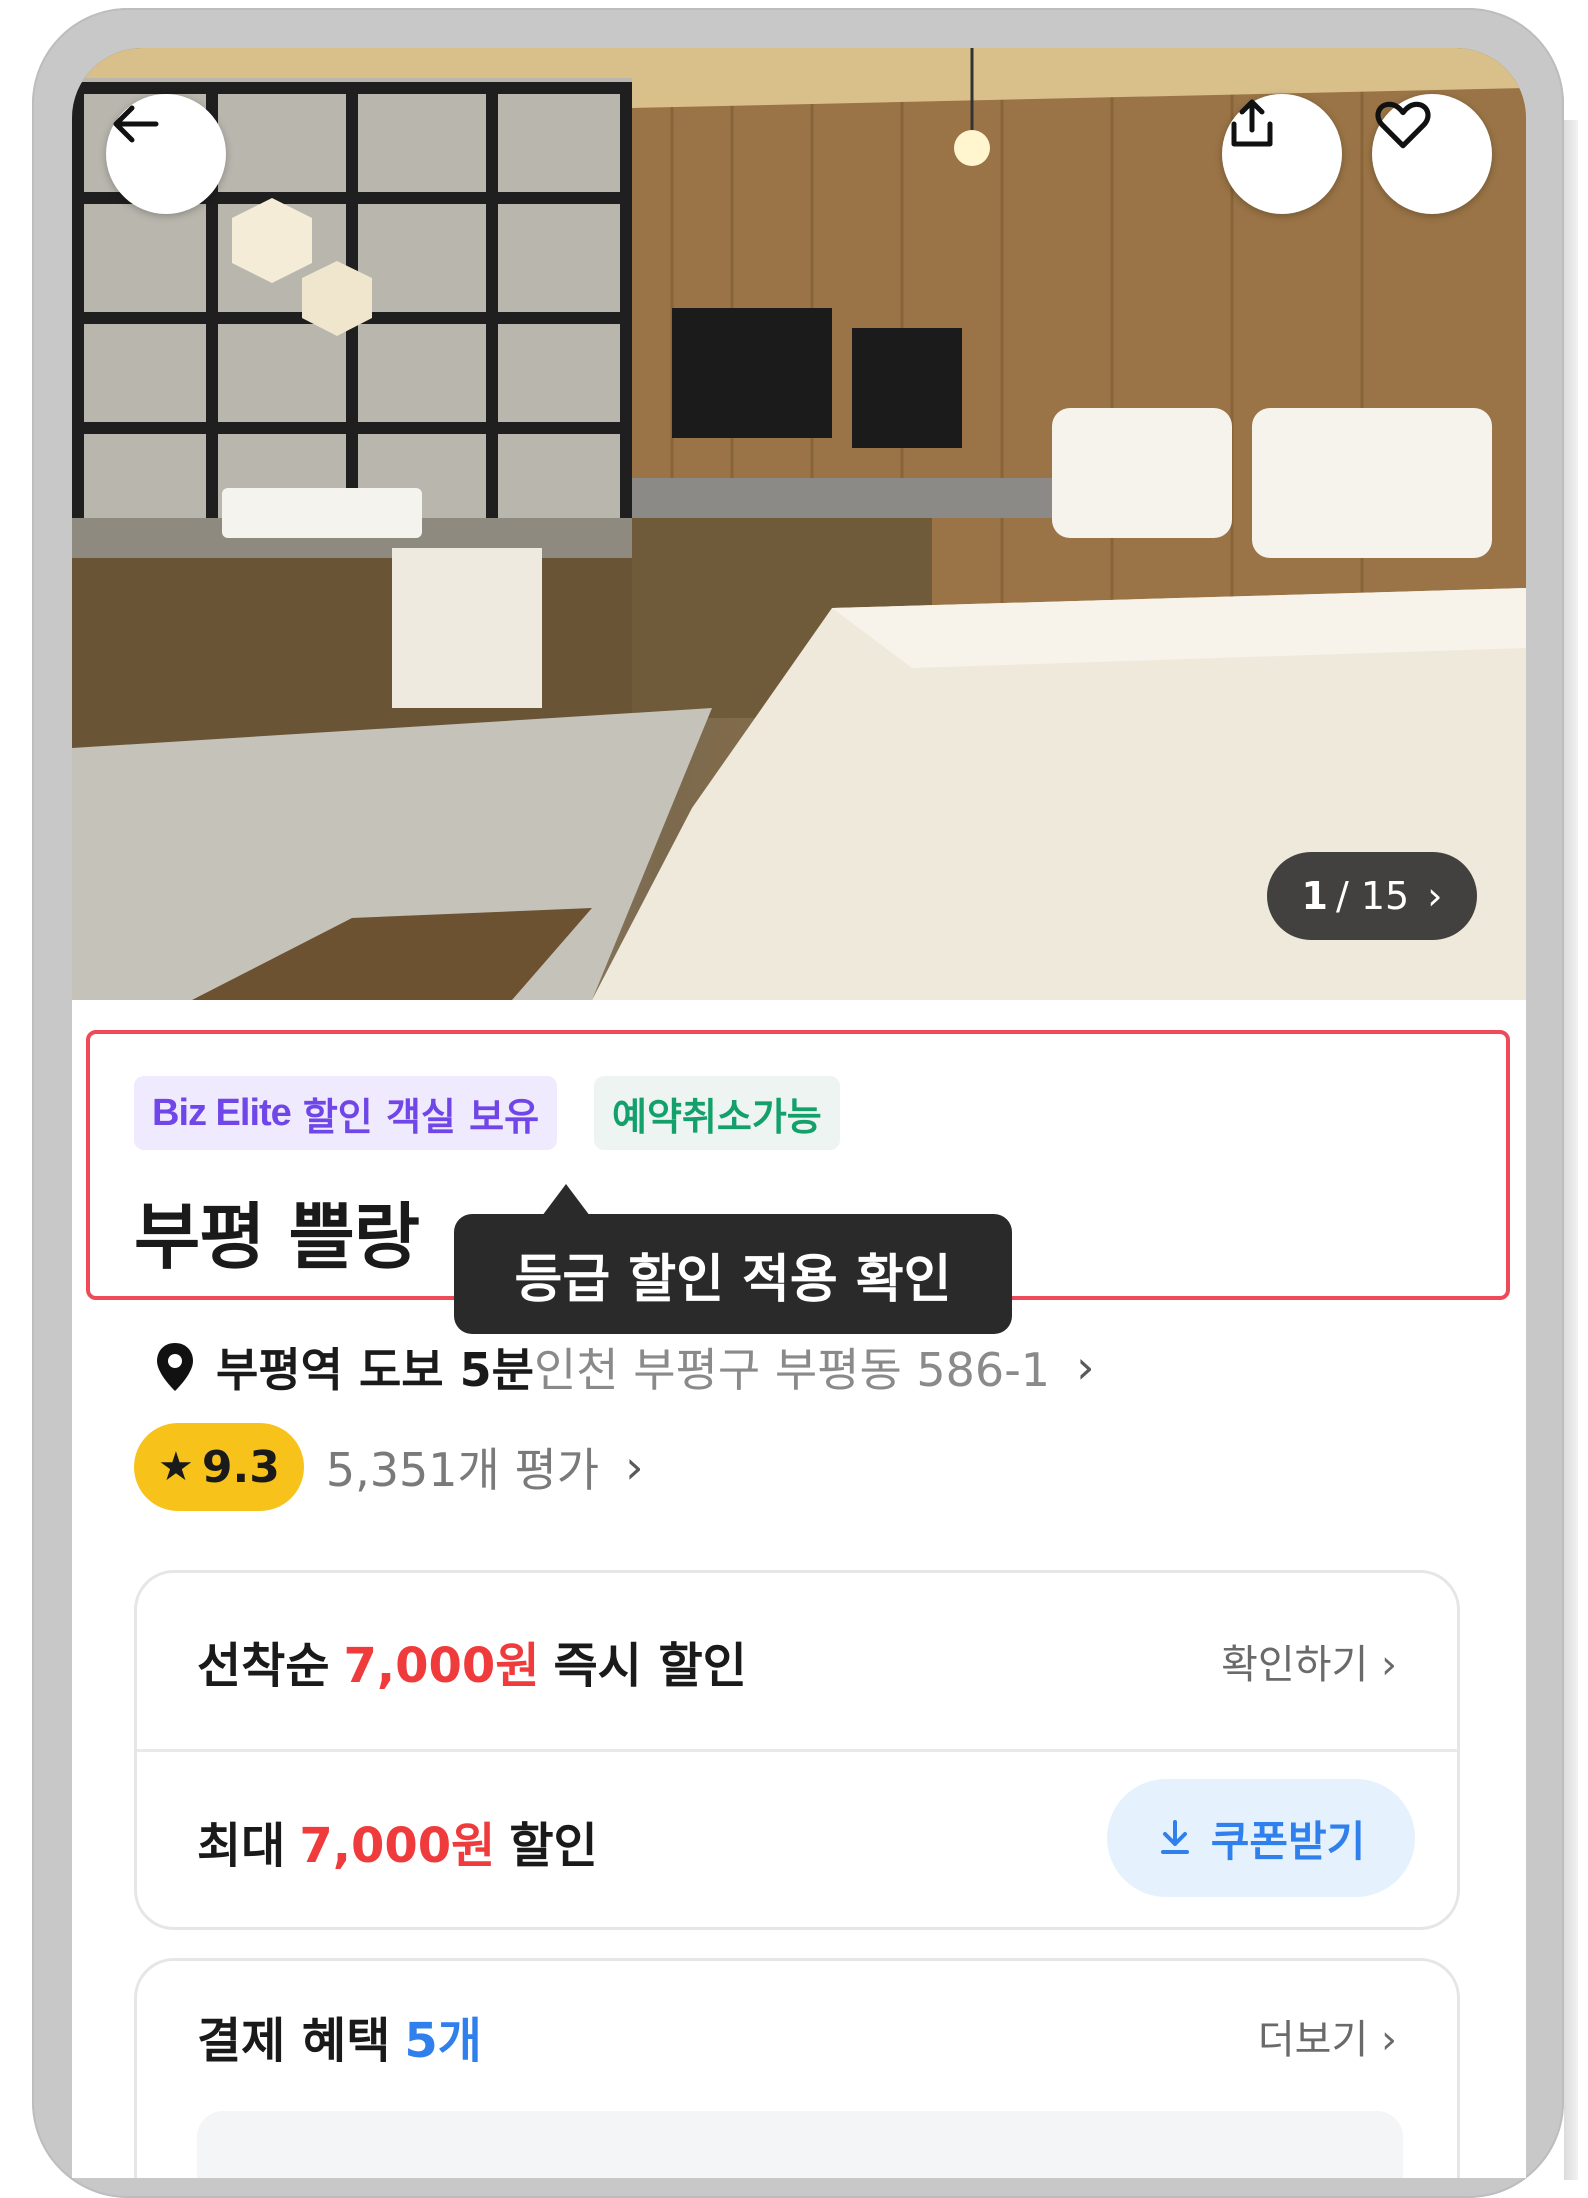 The image size is (1588, 2198). Describe the element at coordinates (1174, 1837) in the screenshot. I see `download-icon` at that location.